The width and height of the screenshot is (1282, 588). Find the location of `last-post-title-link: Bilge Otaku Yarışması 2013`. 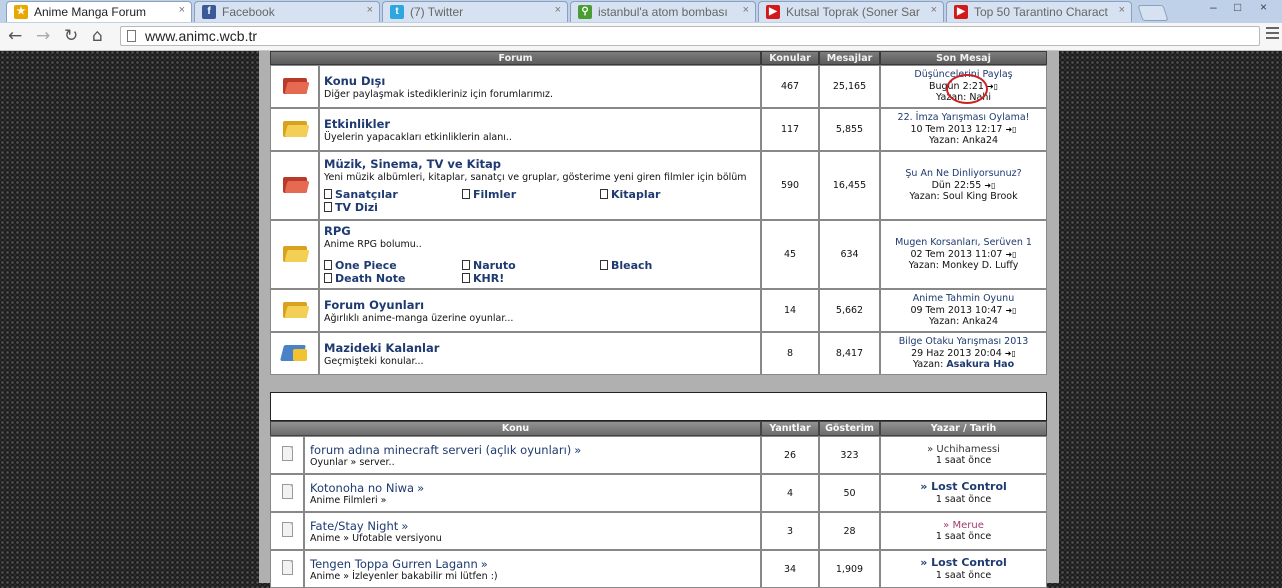

last-post-title-link: Bilge Otaku Yarışması 2013 is located at coordinates (963, 342).